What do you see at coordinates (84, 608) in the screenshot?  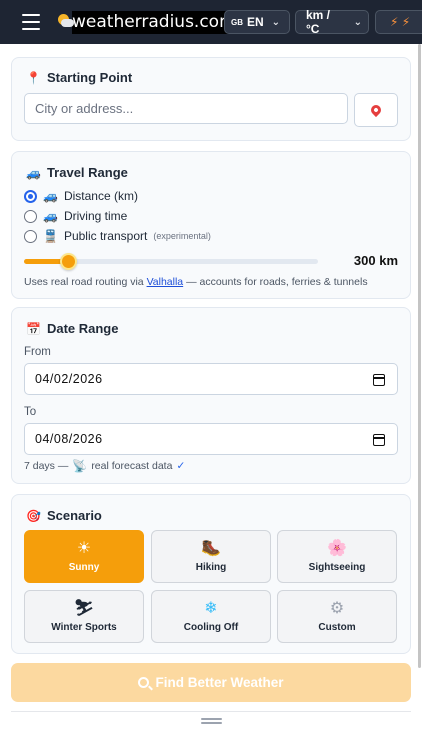 I see `skier-icon: ⛷` at bounding box center [84, 608].